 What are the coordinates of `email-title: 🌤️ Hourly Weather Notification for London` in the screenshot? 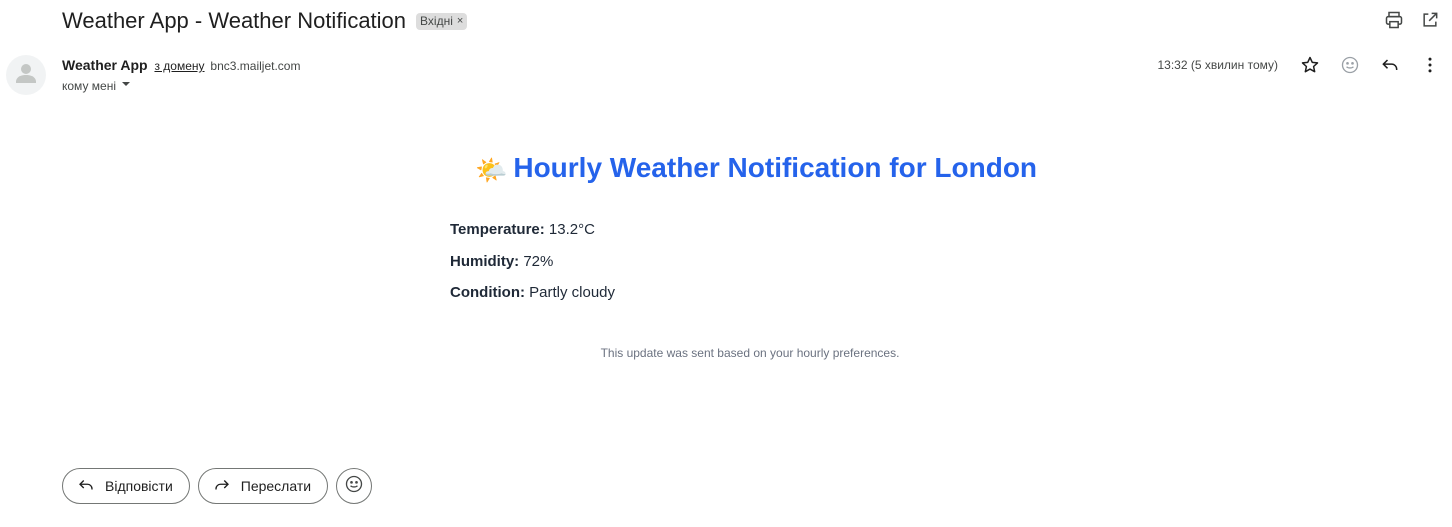 It's located at (726, 169).